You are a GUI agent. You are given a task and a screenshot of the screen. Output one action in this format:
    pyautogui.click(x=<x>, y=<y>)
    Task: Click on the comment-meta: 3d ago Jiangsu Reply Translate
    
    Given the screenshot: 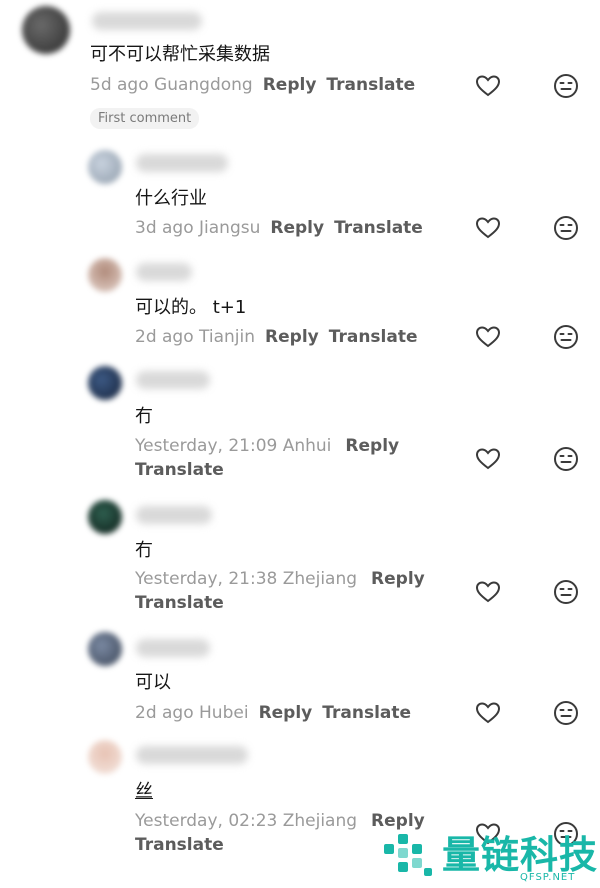 What is the action you would take?
    pyautogui.click(x=279, y=228)
    